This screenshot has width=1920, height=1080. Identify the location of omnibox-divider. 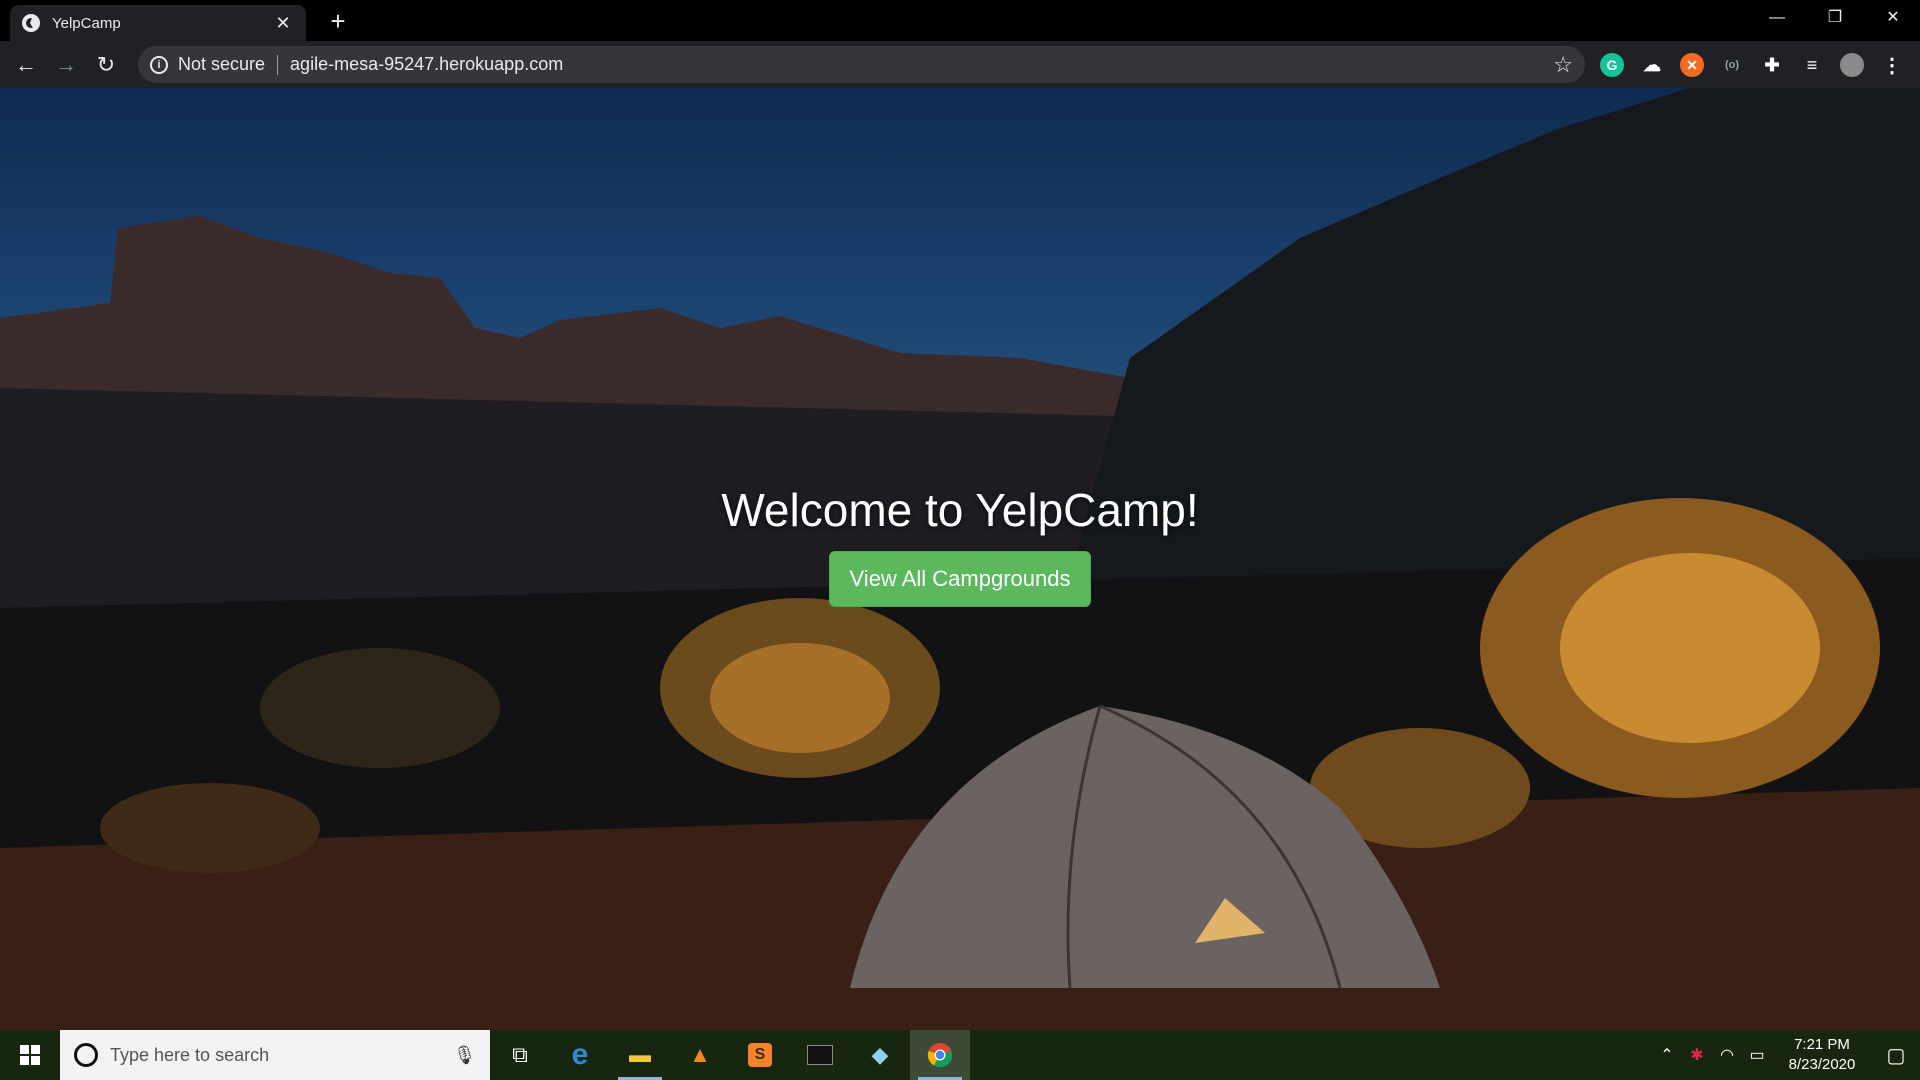
(278, 64).